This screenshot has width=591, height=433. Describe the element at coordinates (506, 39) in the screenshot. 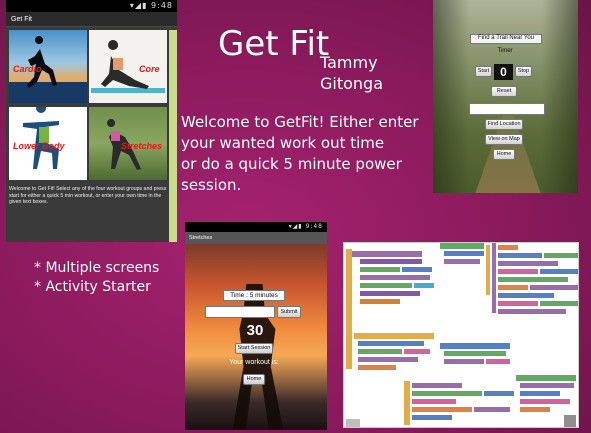

I see `find-trail-label: Find a Trail Near You` at that location.